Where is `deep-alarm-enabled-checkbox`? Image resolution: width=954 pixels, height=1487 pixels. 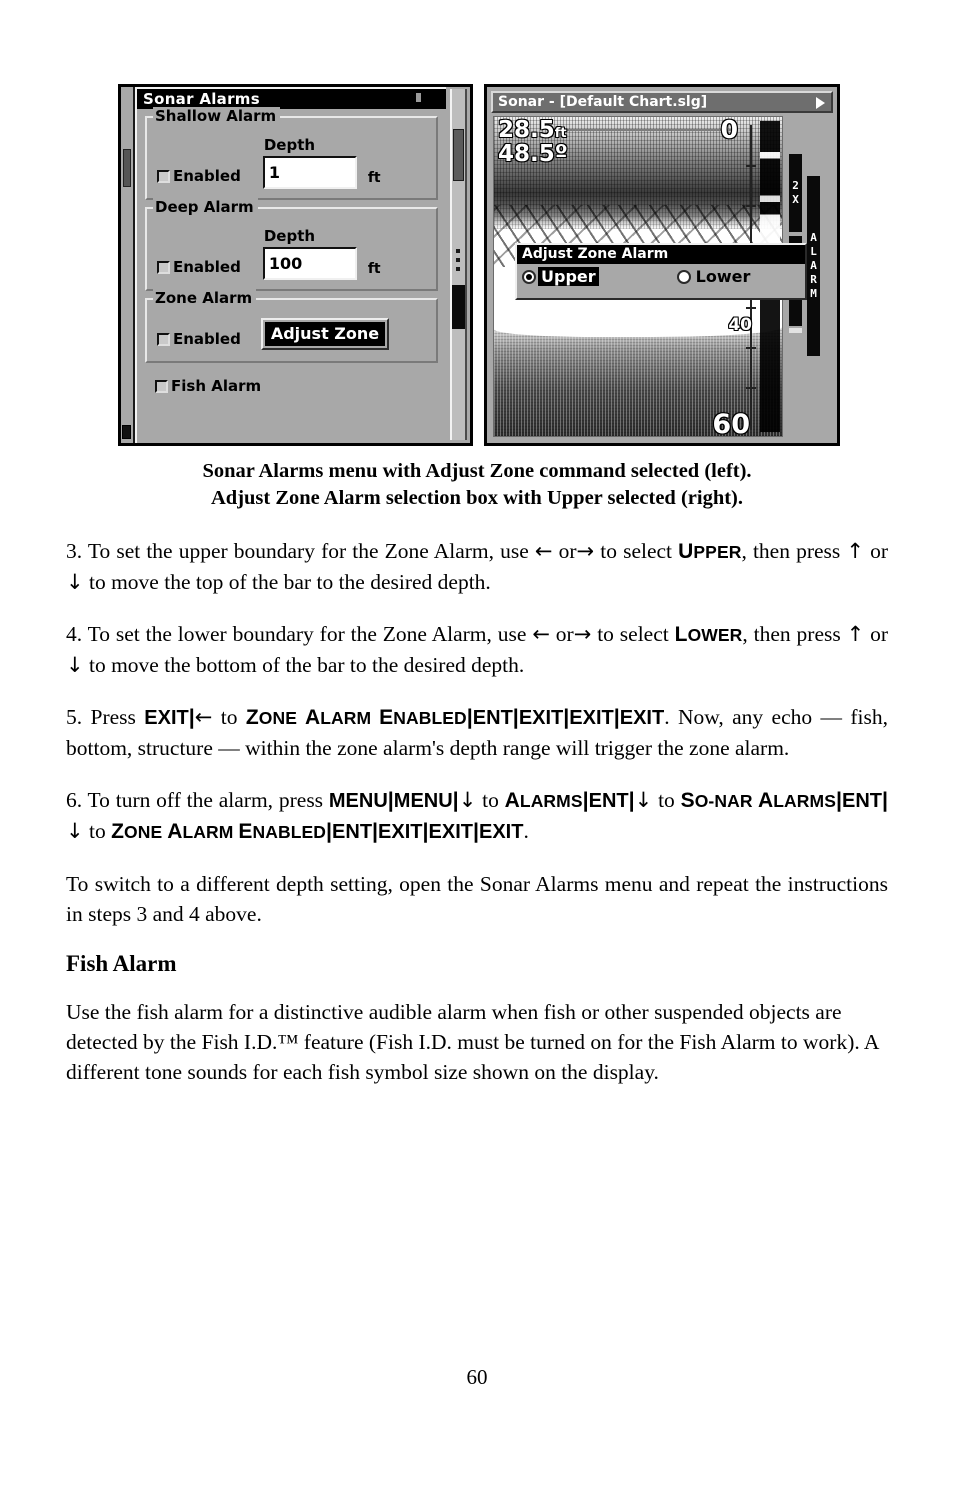 deep-alarm-enabled-checkbox is located at coordinates (163, 267).